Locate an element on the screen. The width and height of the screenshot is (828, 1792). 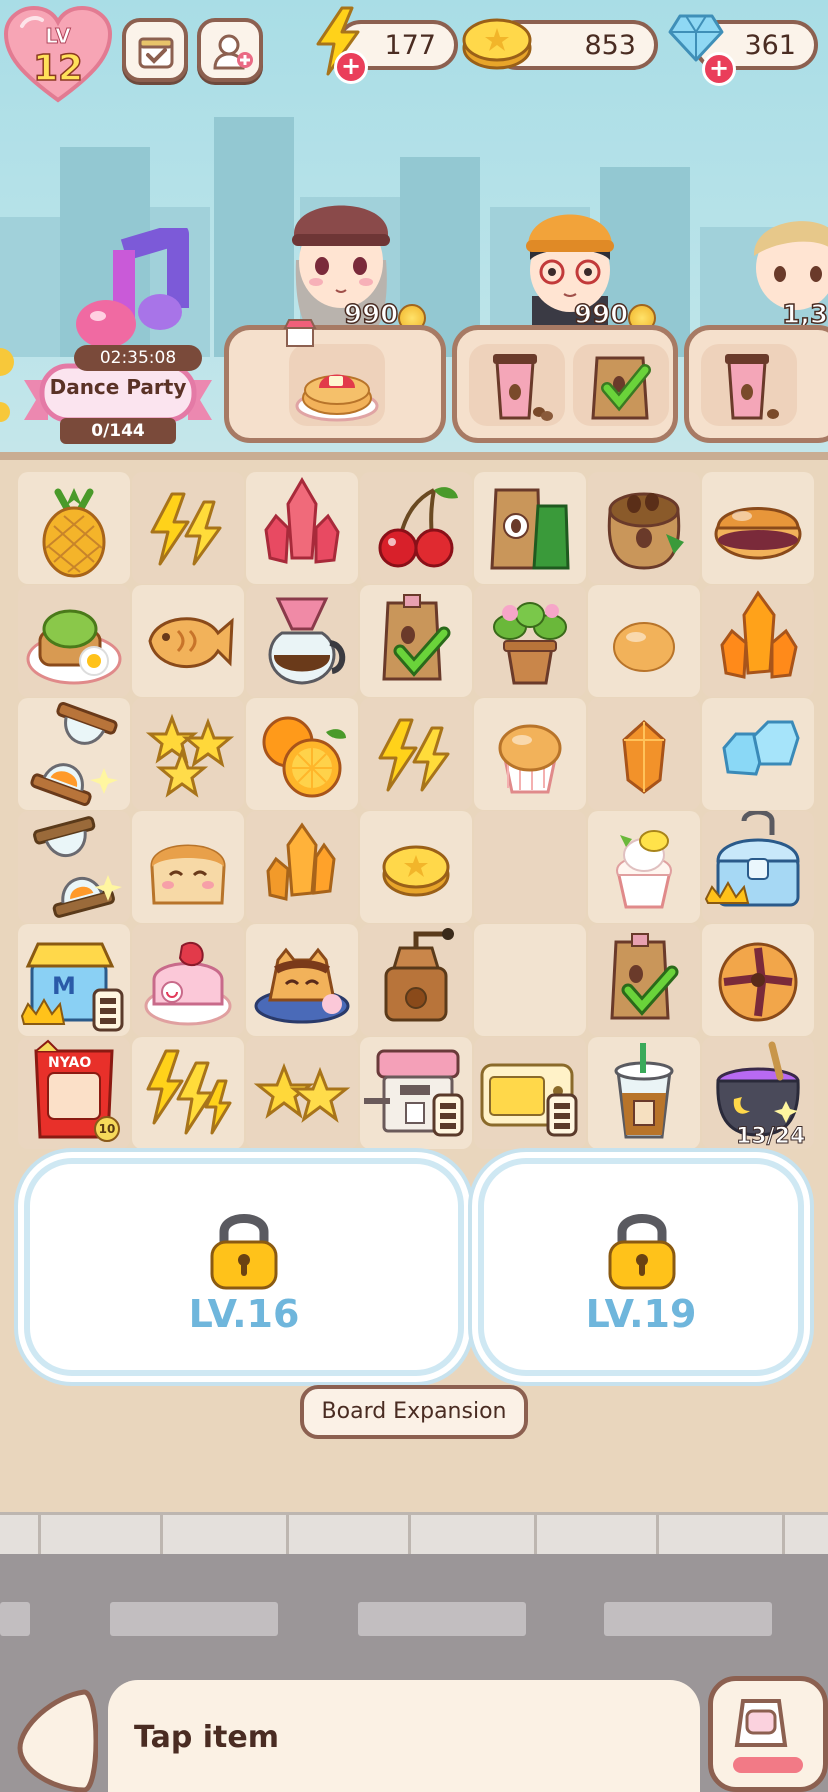
board-cell-cat-pudding is located at coordinates (302, 980).